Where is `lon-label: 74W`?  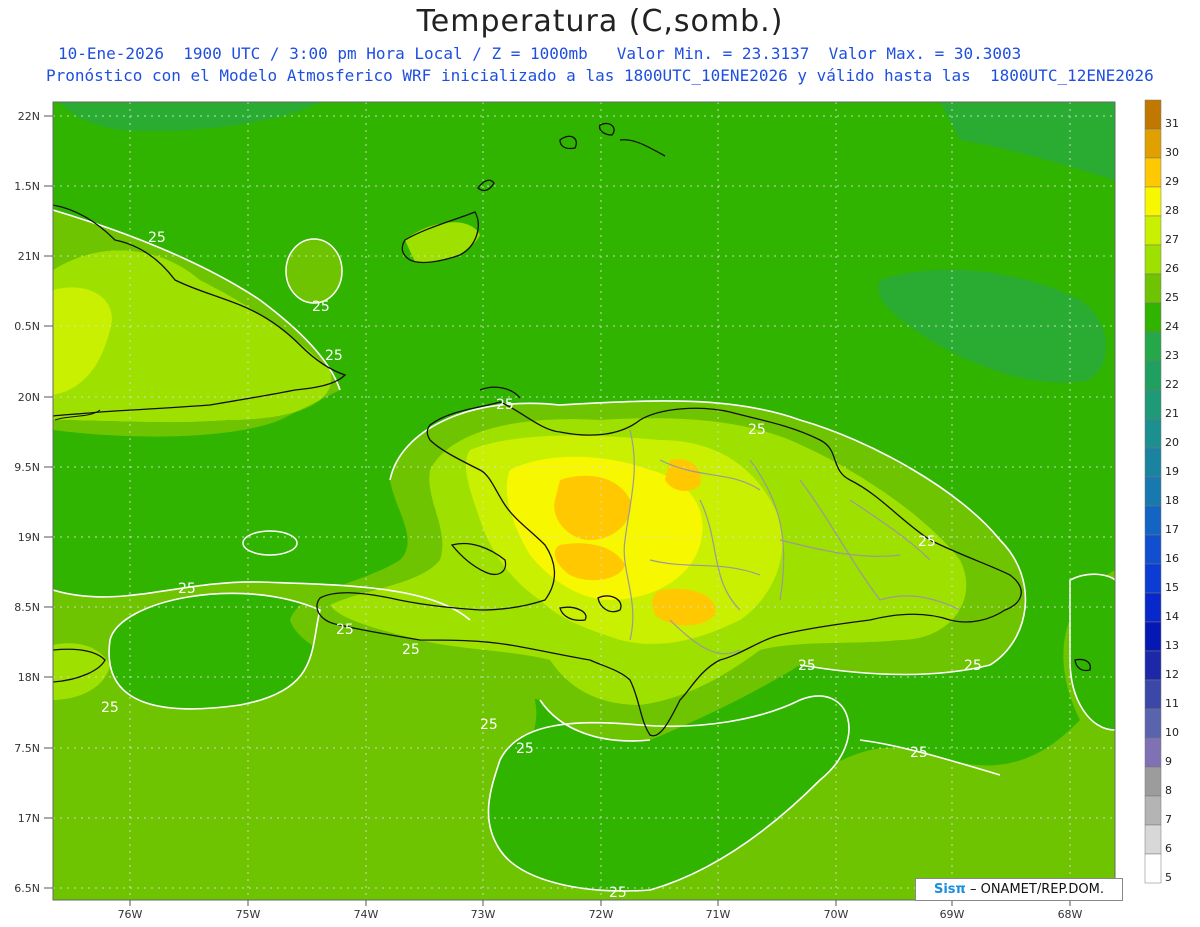 lon-label: 74W is located at coordinates (366, 914).